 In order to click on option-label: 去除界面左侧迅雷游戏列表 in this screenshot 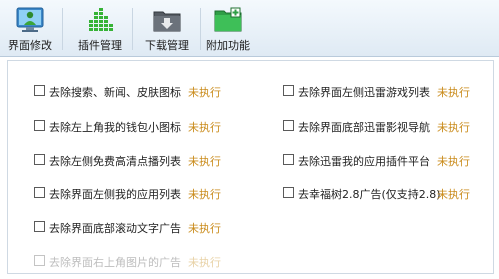, I will do `click(364, 92)`.